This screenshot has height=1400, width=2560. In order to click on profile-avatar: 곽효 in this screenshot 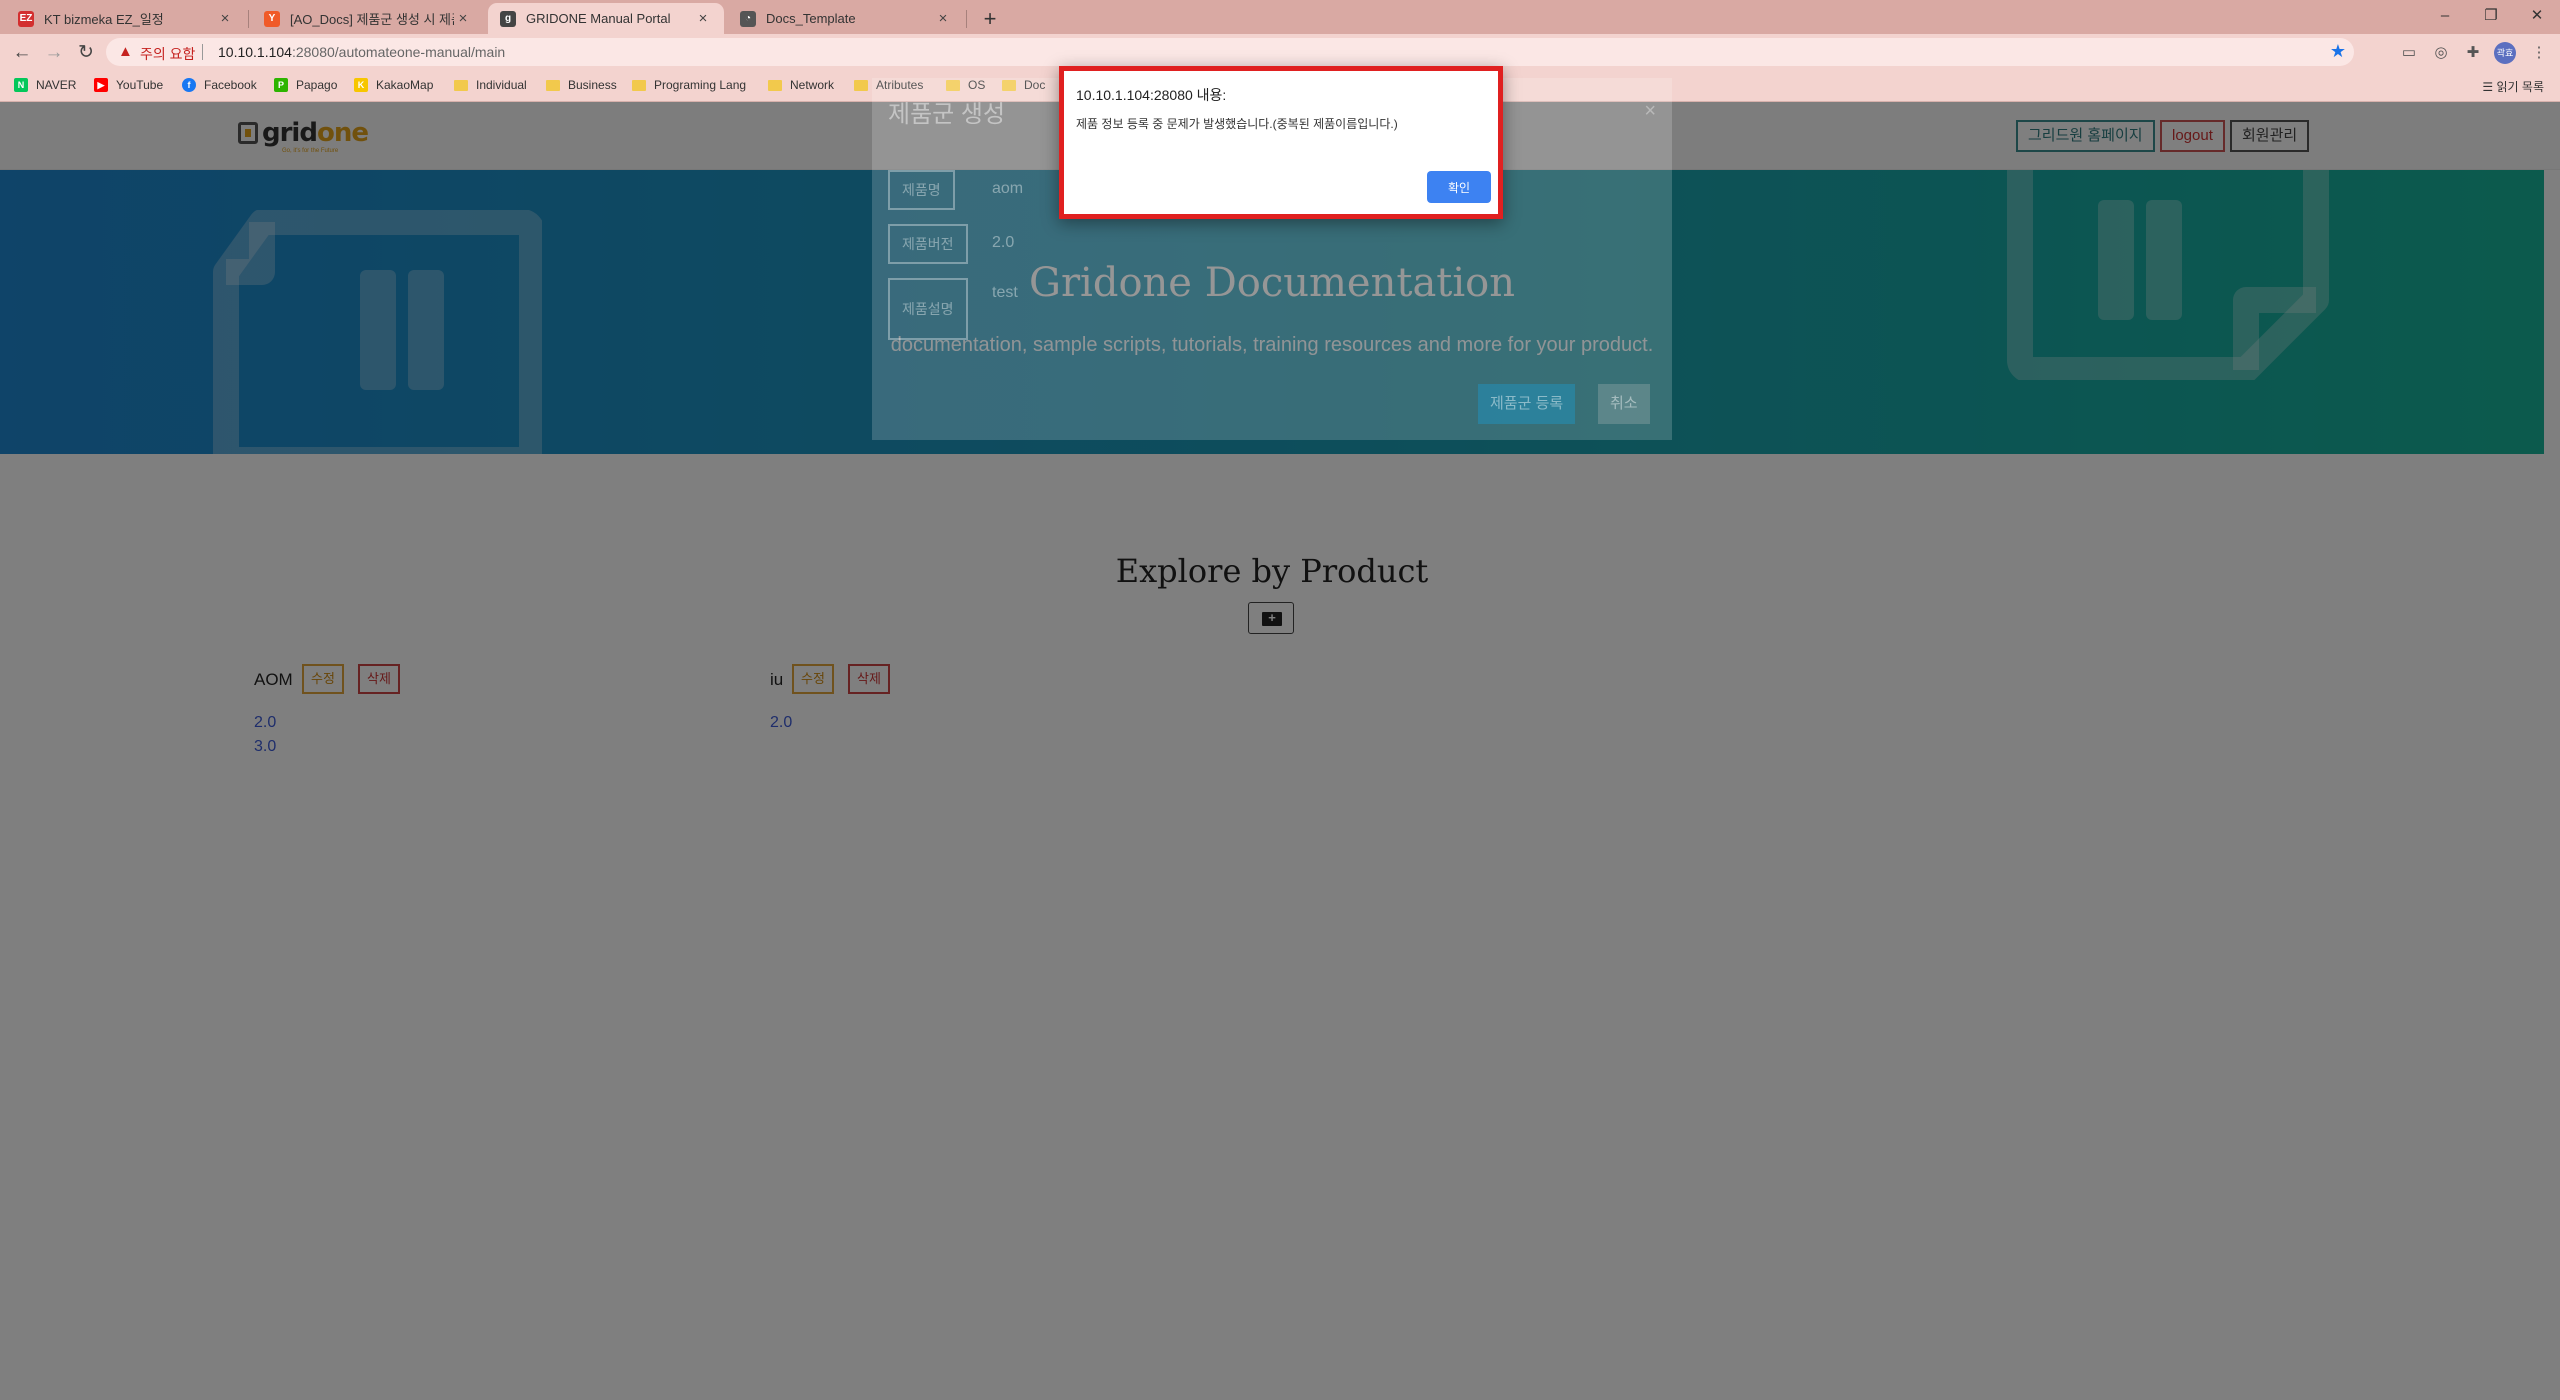, I will do `click(2505, 53)`.